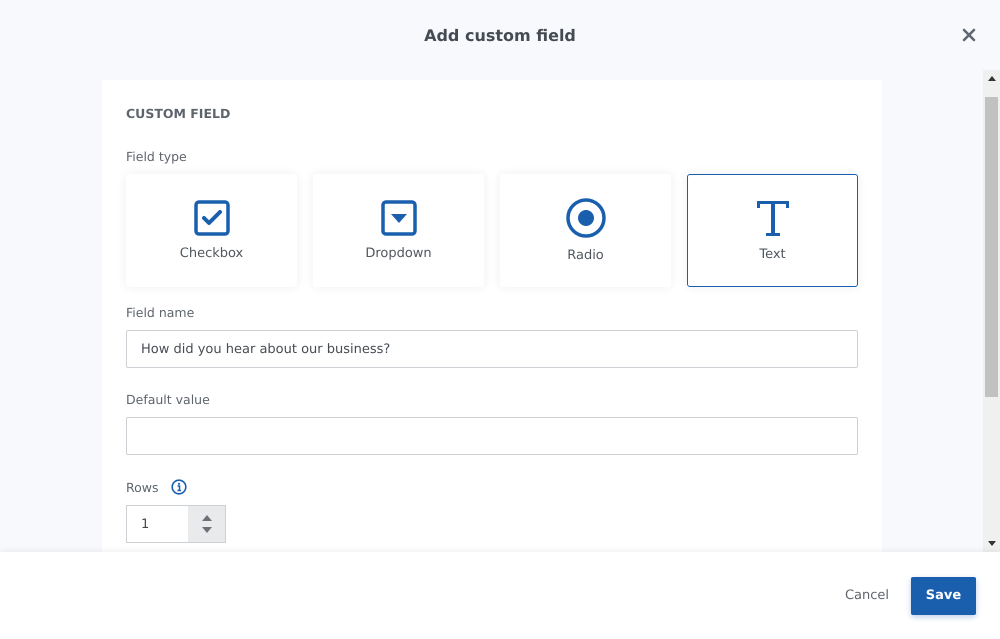  What do you see at coordinates (500, 35) in the screenshot?
I see `dialog-title: Add custom field` at bounding box center [500, 35].